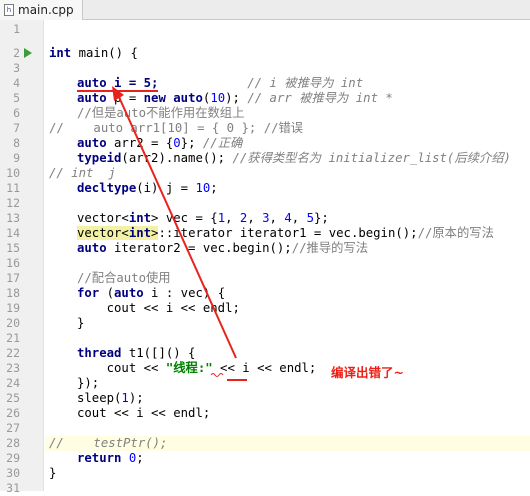  What do you see at coordinates (220, 84) in the screenshot?
I see `code-line: auto i = 5; // i 被推导为 int` at bounding box center [220, 84].